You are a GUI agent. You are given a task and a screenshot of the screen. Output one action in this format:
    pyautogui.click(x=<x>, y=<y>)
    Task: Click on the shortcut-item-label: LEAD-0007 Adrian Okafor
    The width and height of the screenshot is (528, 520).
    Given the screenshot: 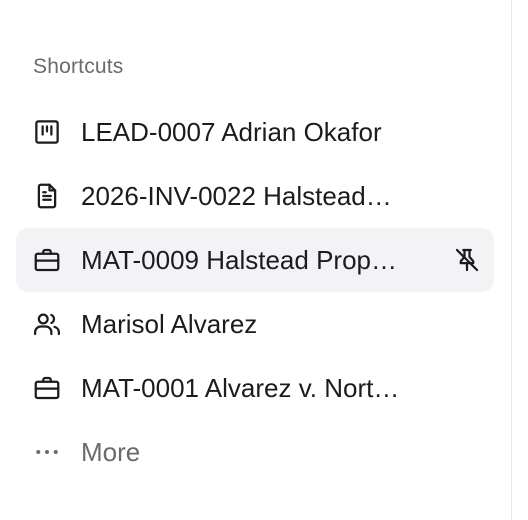 What is the action you would take?
    pyautogui.click(x=231, y=131)
    